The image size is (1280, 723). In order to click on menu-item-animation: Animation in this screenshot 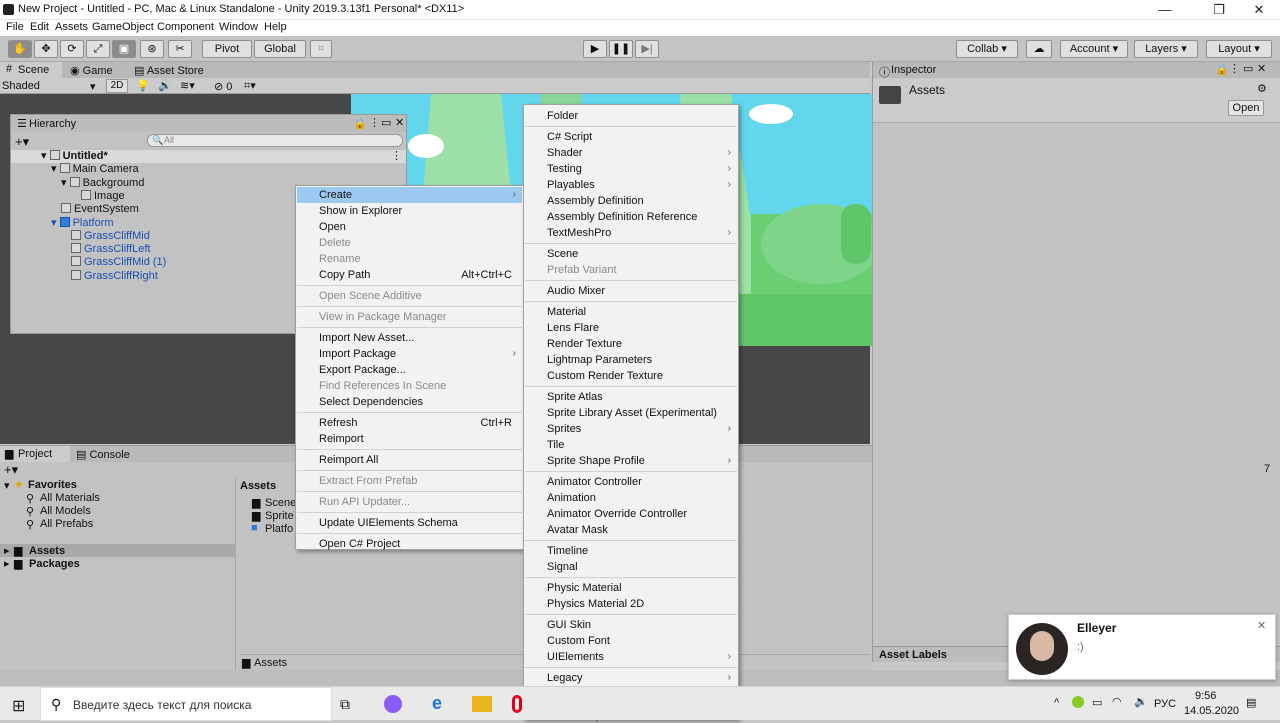, I will do `click(631, 498)`.